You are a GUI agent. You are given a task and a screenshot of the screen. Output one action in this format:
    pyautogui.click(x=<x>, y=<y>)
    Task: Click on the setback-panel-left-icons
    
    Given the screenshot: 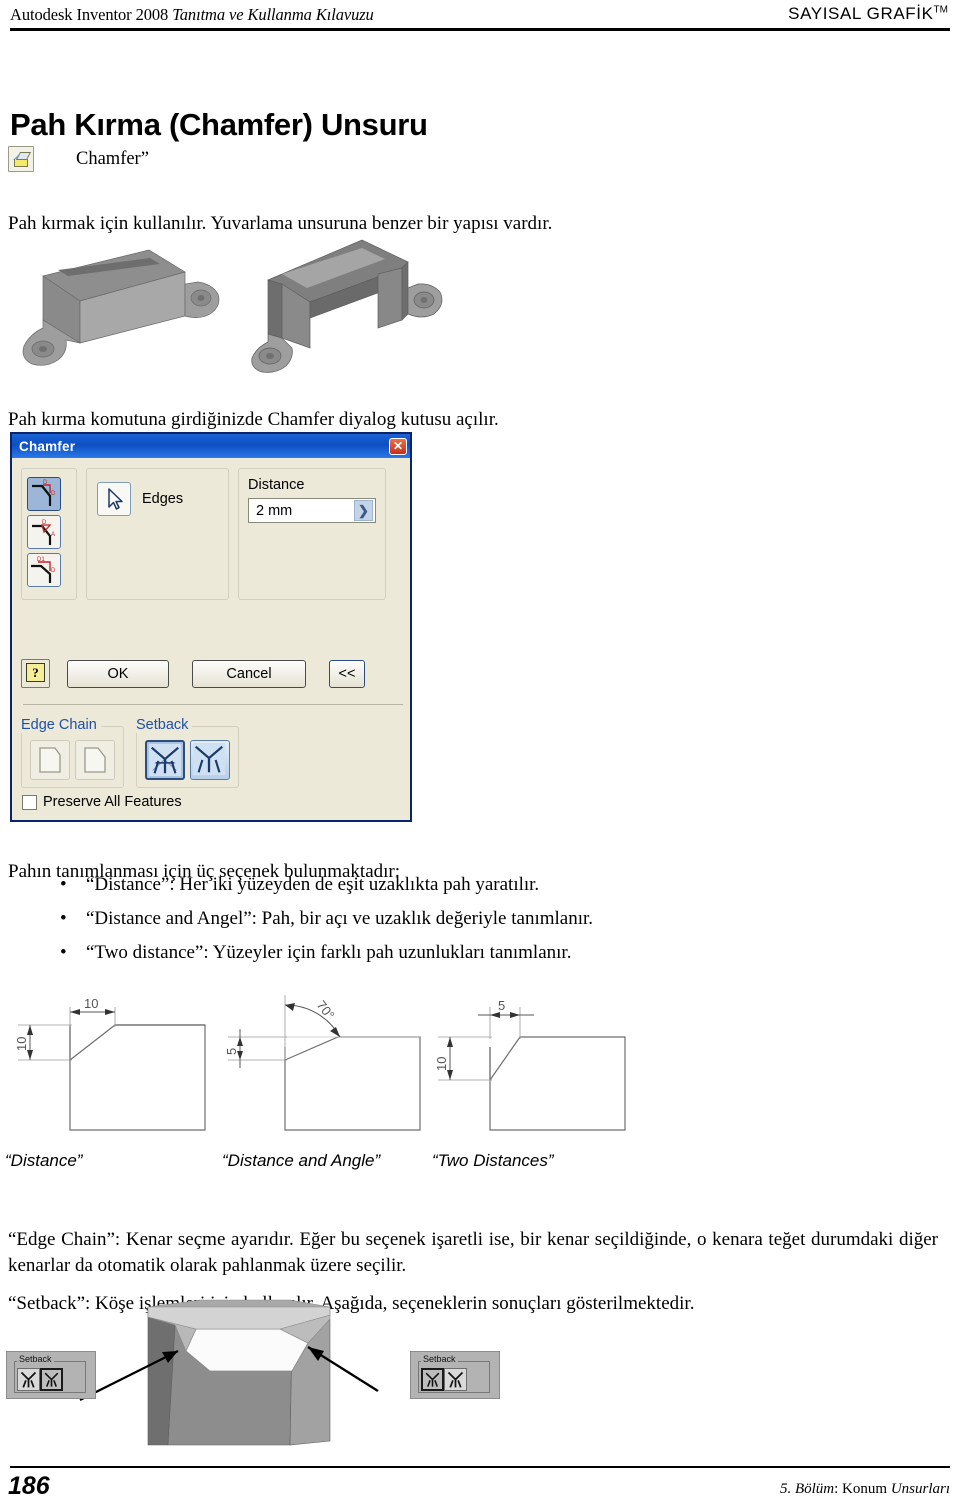 What is the action you would take?
    pyautogui.click(x=40, y=1379)
    